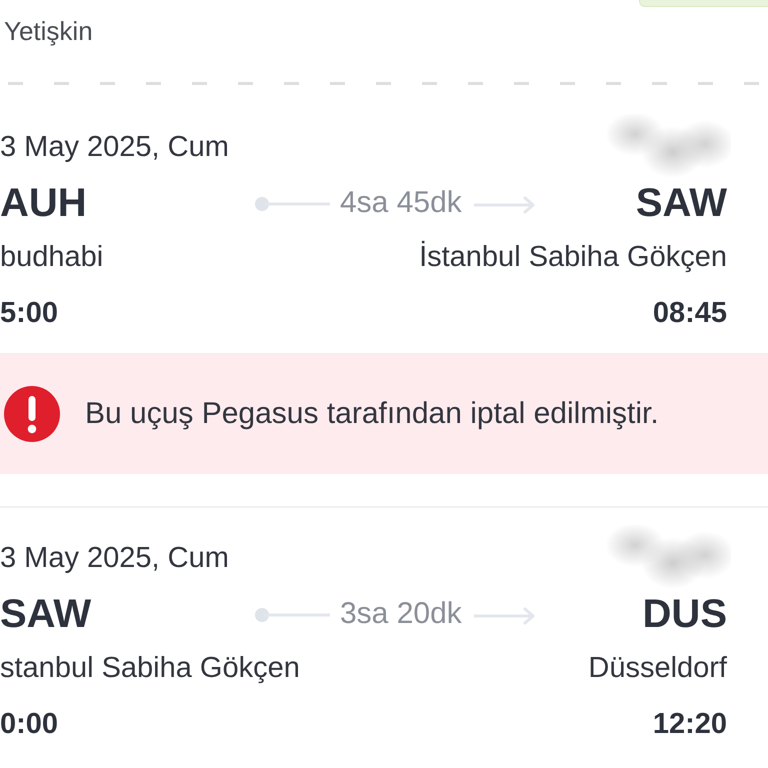 This screenshot has width=768, height=768. Describe the element at coordinates (52, 257) in the screenshot. I see `city-name: budhabi` at that location.